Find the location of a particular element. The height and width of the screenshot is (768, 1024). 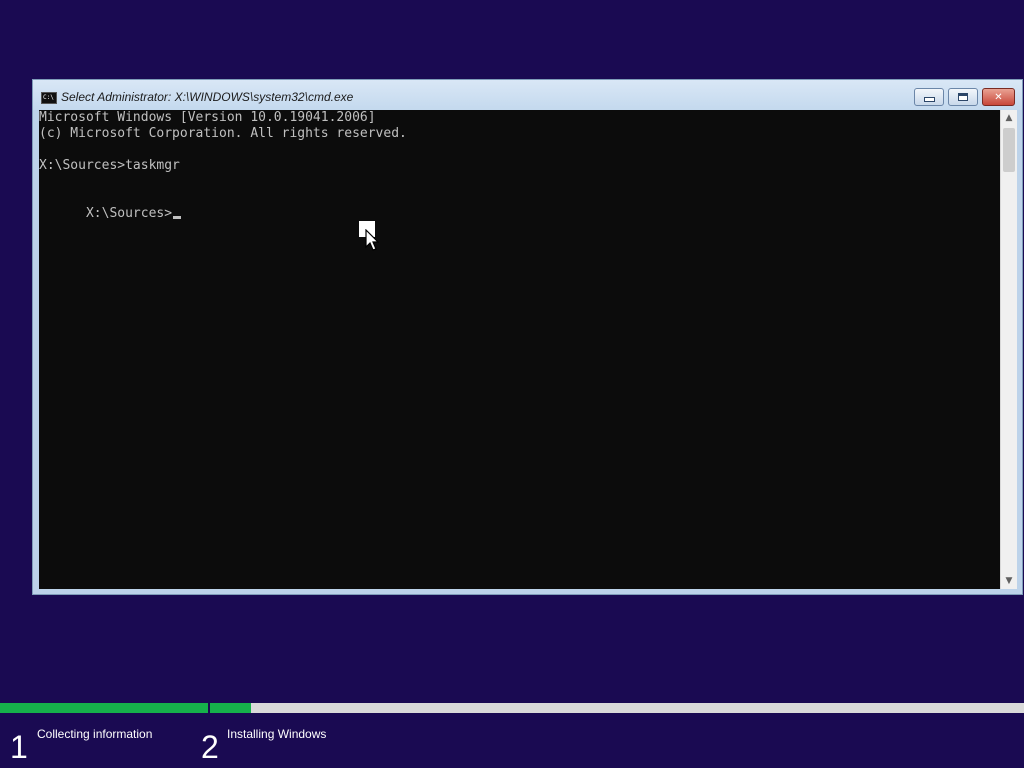

close-icon: ✕ is located at coordinates (998, 97).